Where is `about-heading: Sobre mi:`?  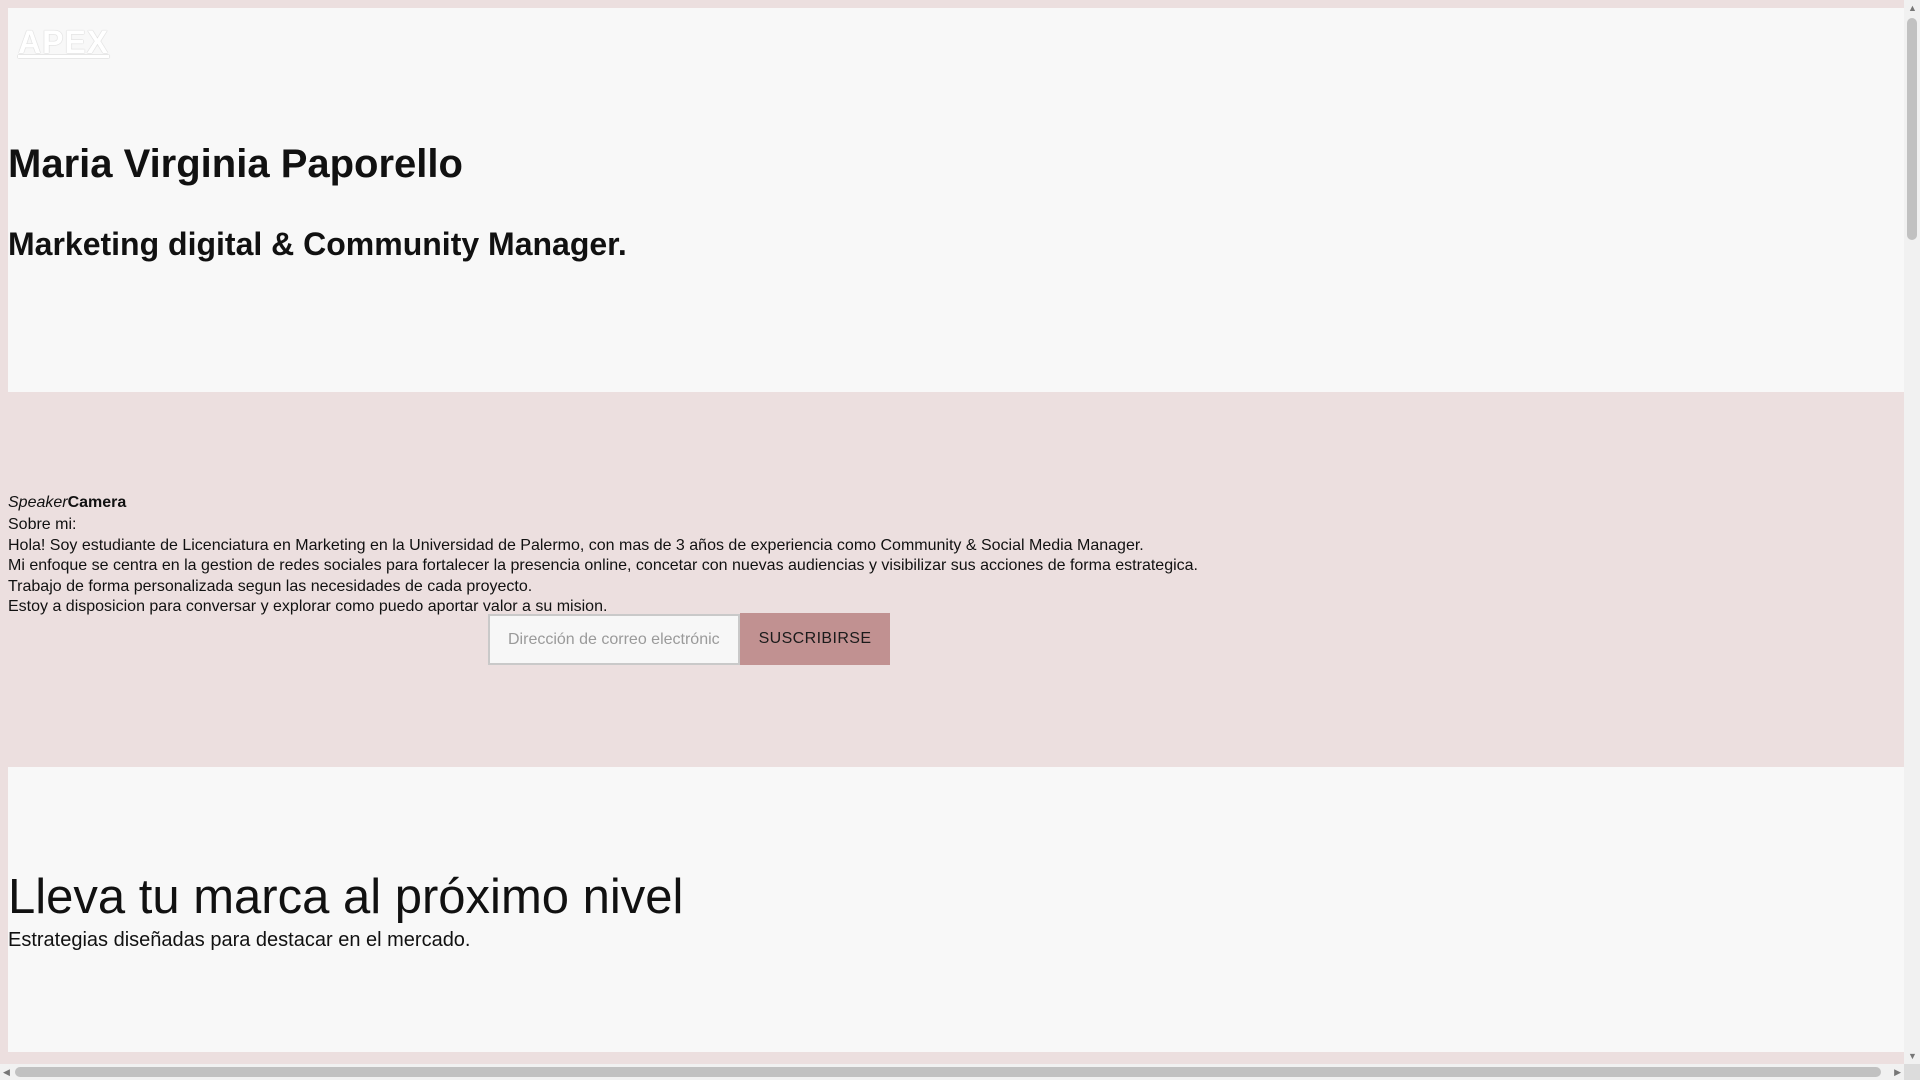 about-heading: Sobre mi: is located at coordinates (42, 524).